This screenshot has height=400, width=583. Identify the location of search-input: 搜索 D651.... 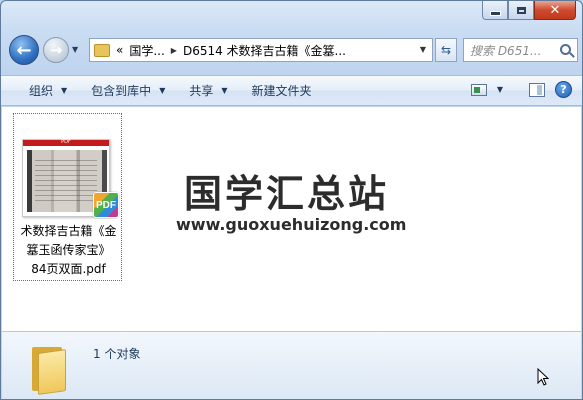
(510, 50).